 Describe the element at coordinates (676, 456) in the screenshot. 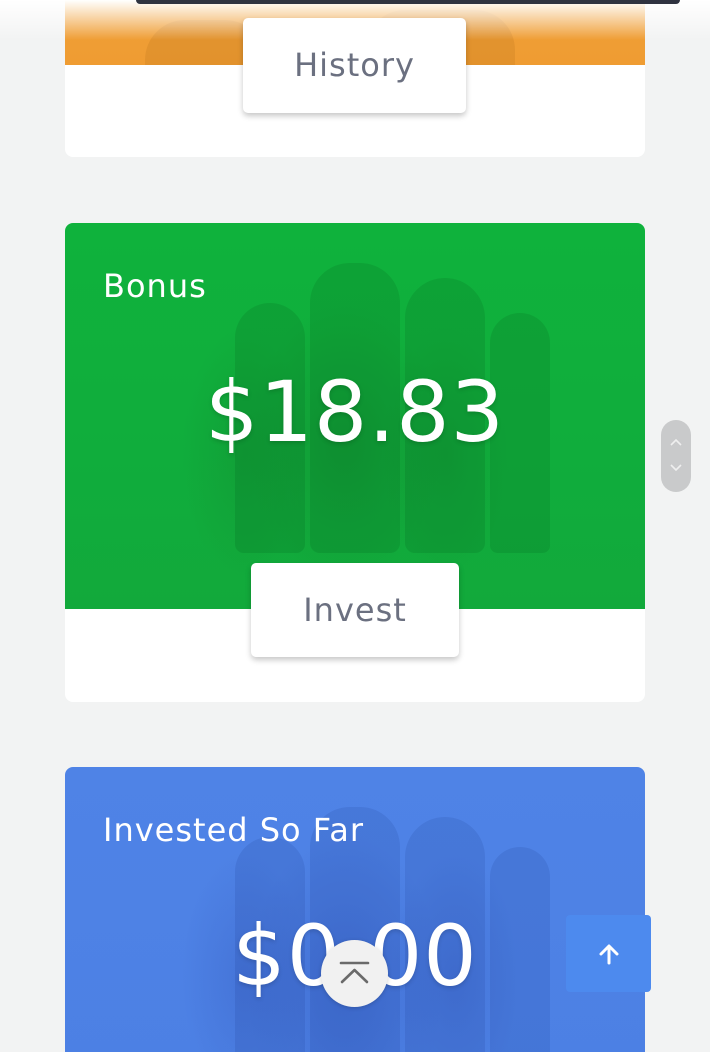

I see `scroll-widget` at that location.